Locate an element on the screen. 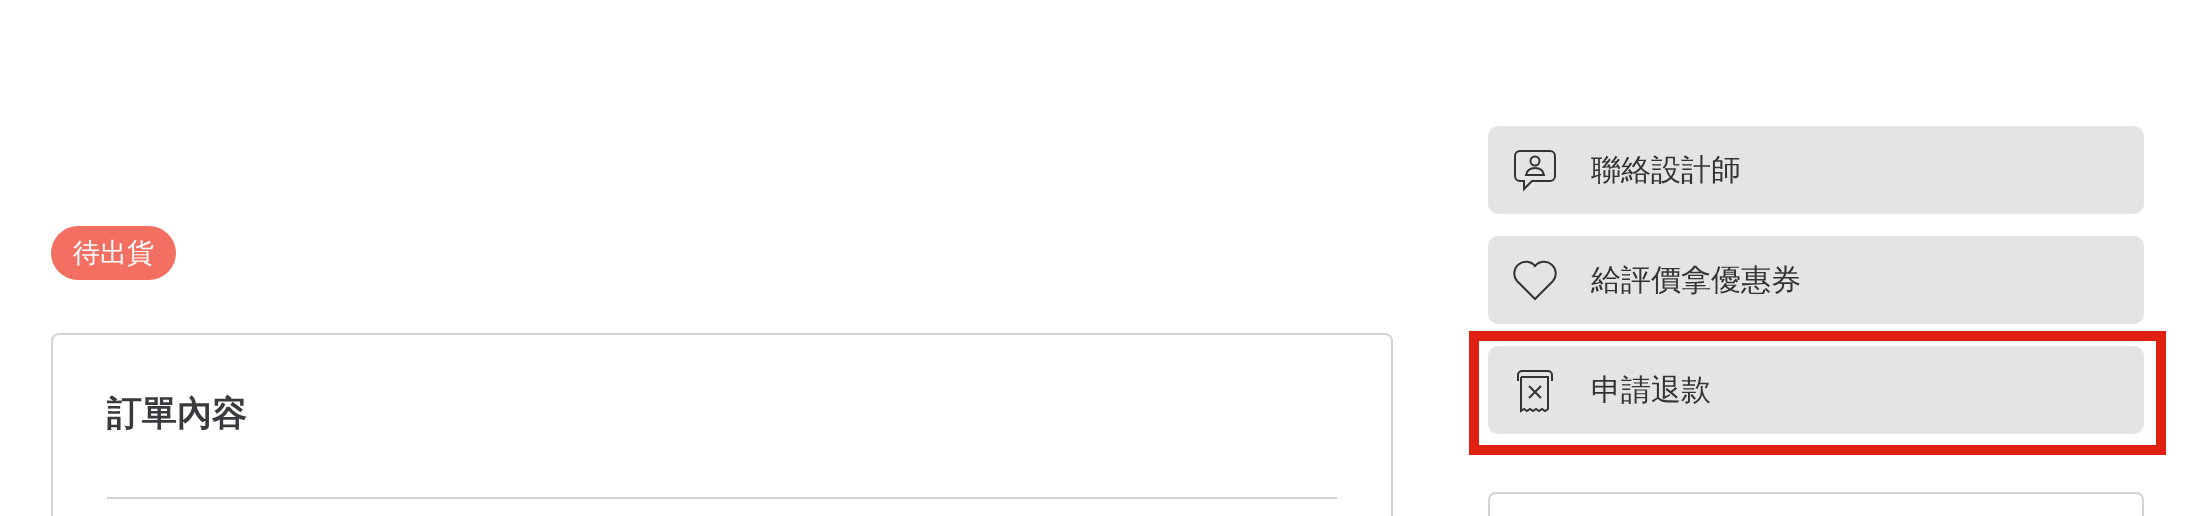 The width and height of the screenshot is (2210, 516). status-badge: 待出貨 is located at coordinates (113, 253).